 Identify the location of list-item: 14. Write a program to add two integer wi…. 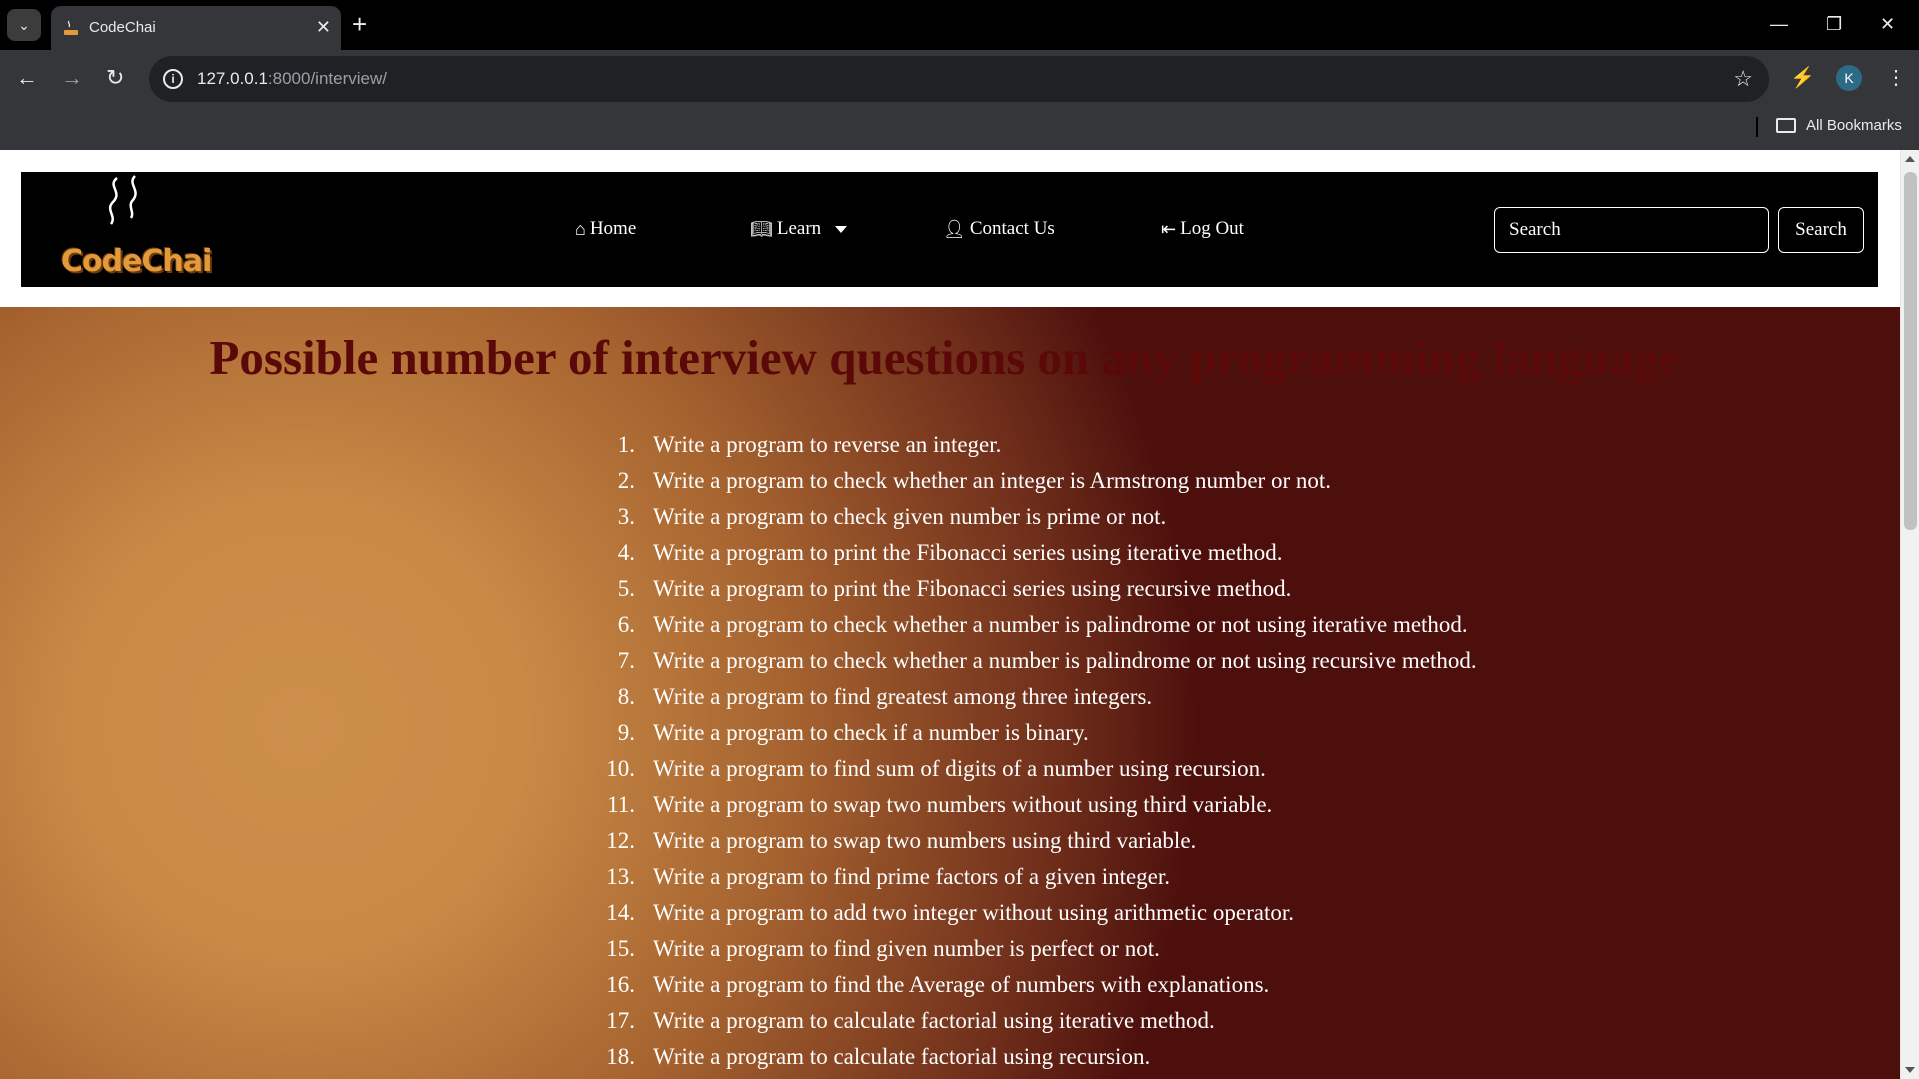
(1195, 913).